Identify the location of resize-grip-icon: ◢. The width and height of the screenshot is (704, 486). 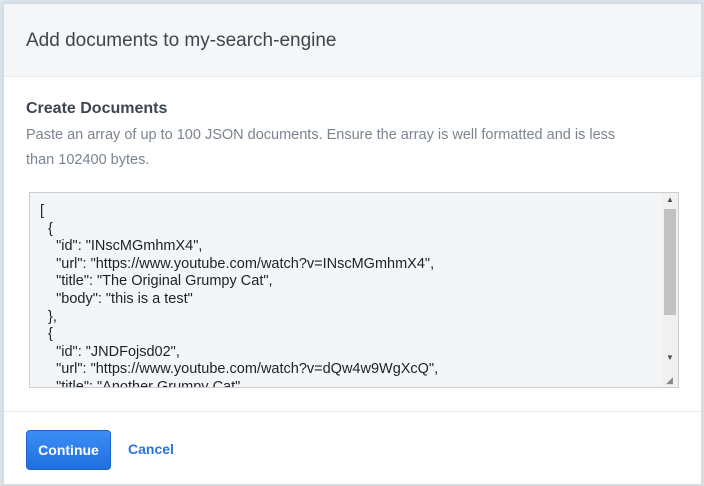
(671, 380).